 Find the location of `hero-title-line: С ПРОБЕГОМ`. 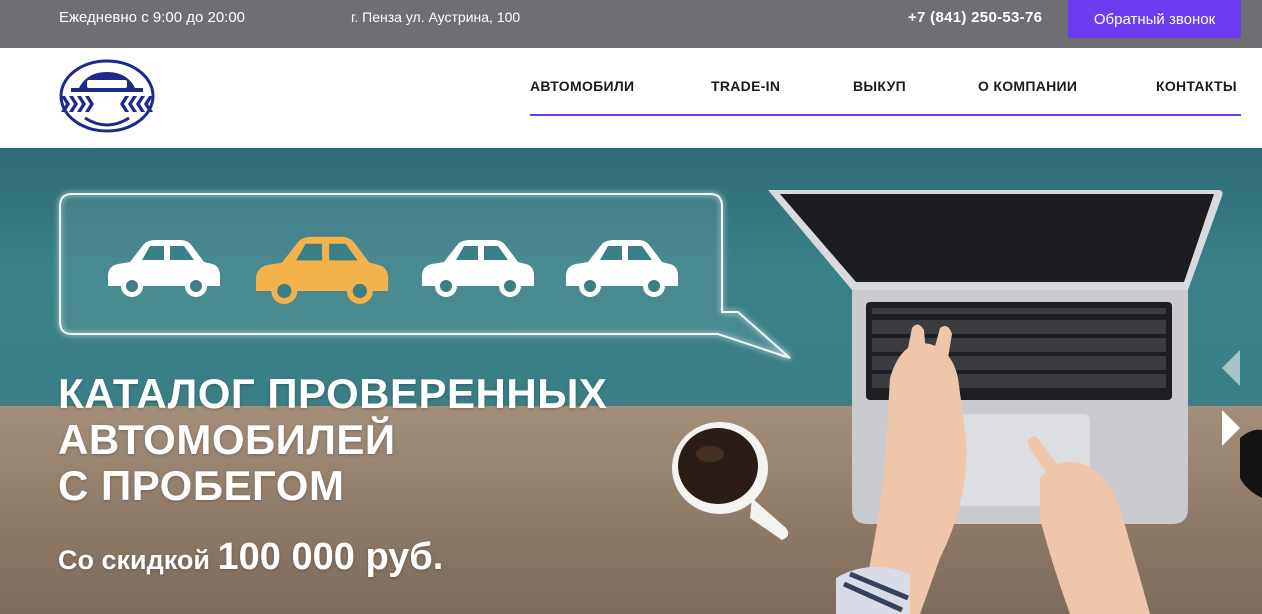

hero-title-line: С ПРОБЕГОМ is located at coordinates (201, 485).